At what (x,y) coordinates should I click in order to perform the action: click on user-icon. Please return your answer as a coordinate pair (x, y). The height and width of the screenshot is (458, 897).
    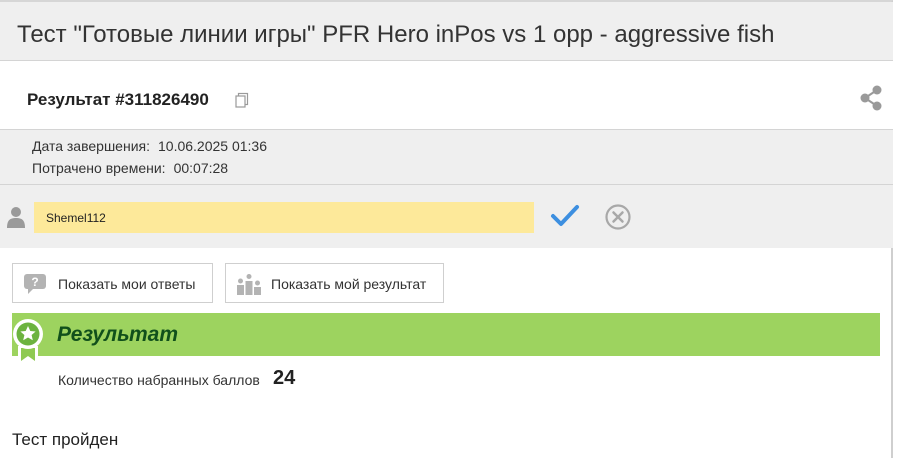
    Looking at the image, I should click on (16, 217).